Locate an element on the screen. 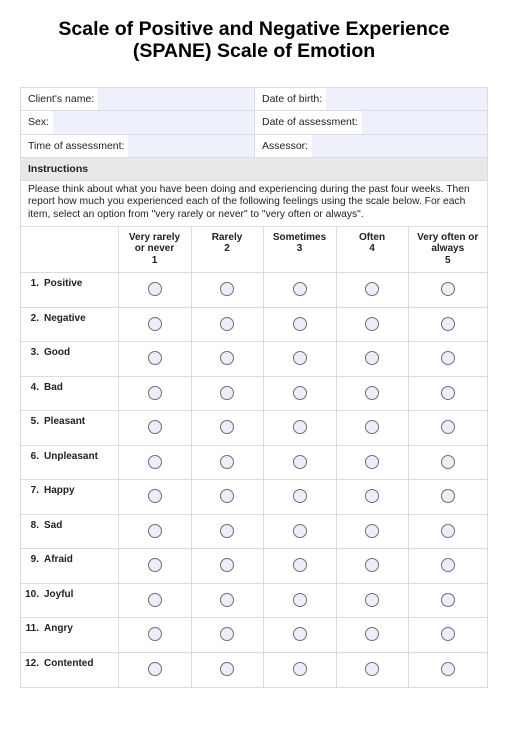  dob-field is located at coordinates (406, 99).